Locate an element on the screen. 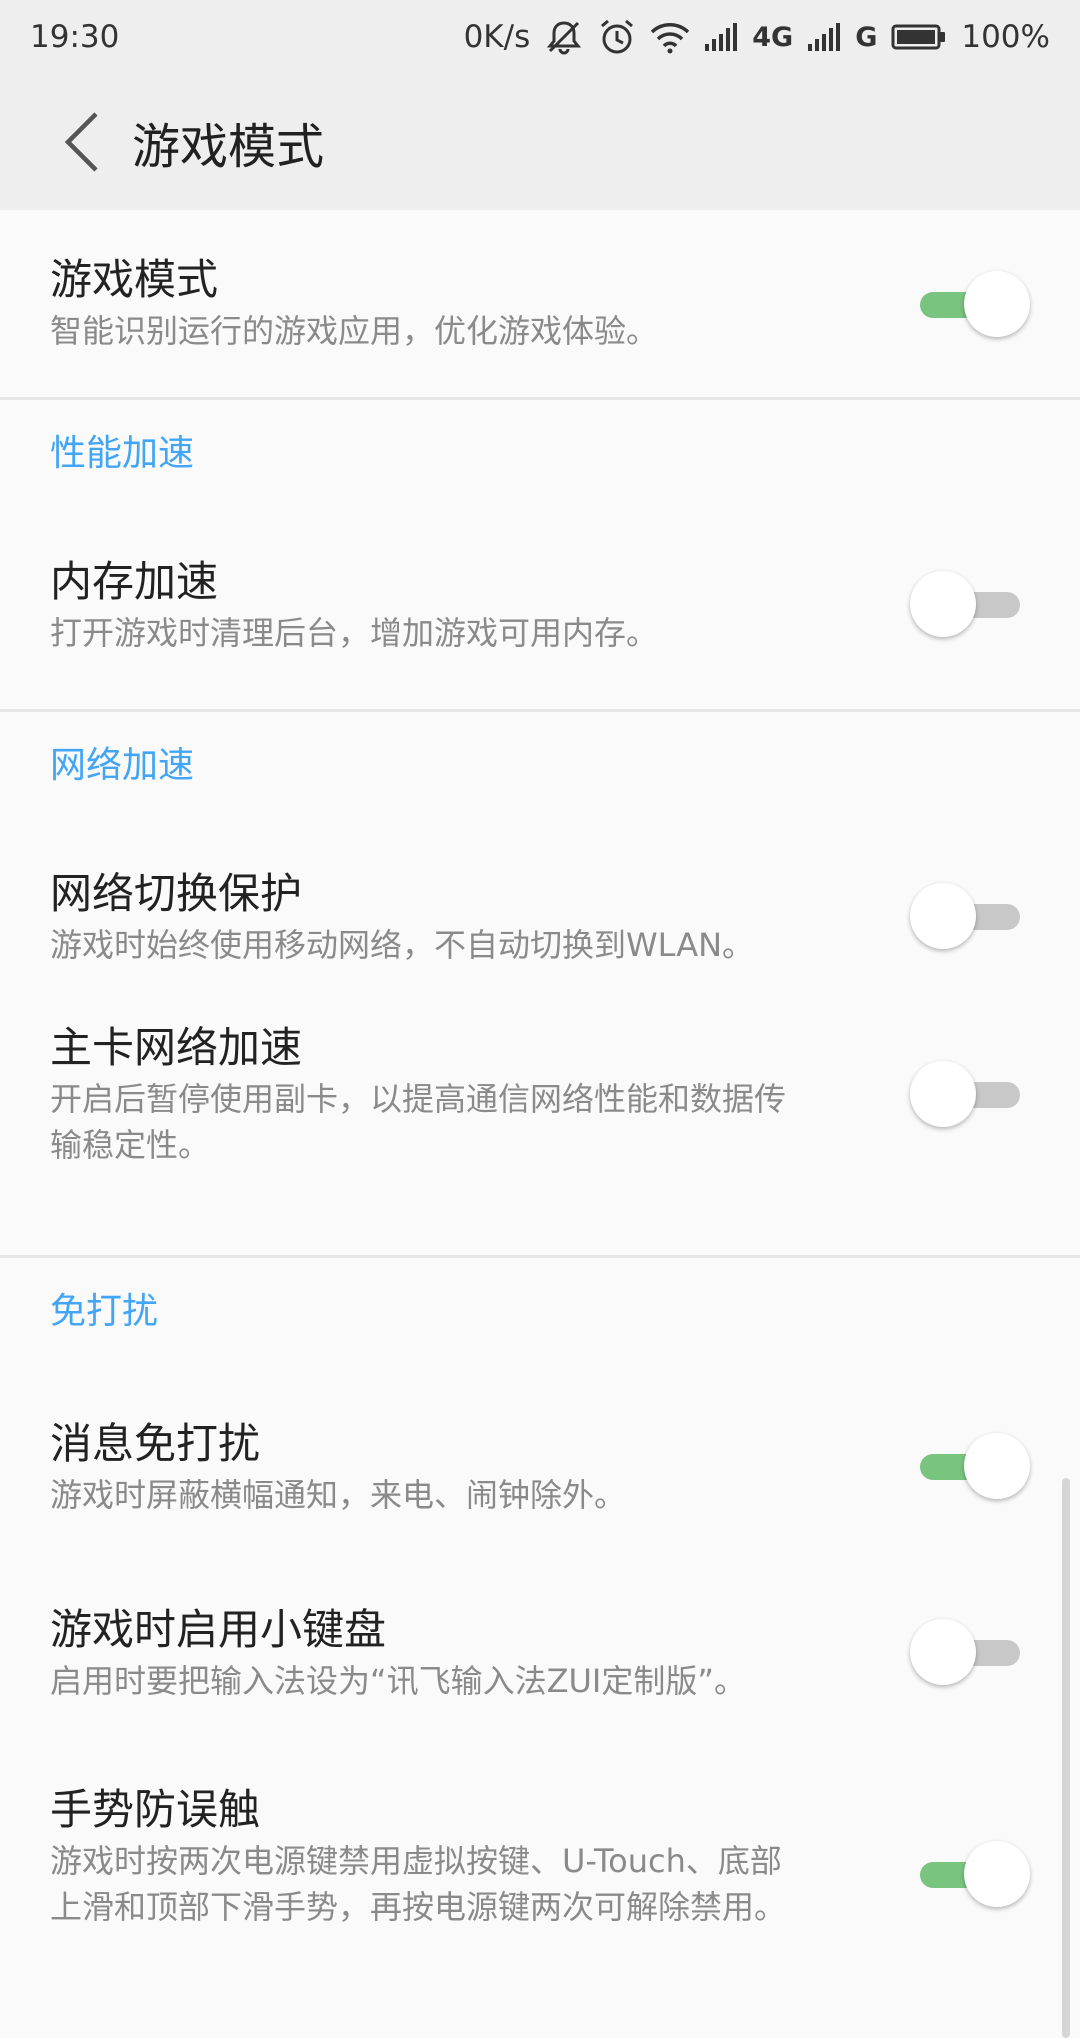  setting-network-protect: 网络切换保护 游戏时始终使用移动网络，不自动切换到WLAN。 is located at coordinates (540, 923).